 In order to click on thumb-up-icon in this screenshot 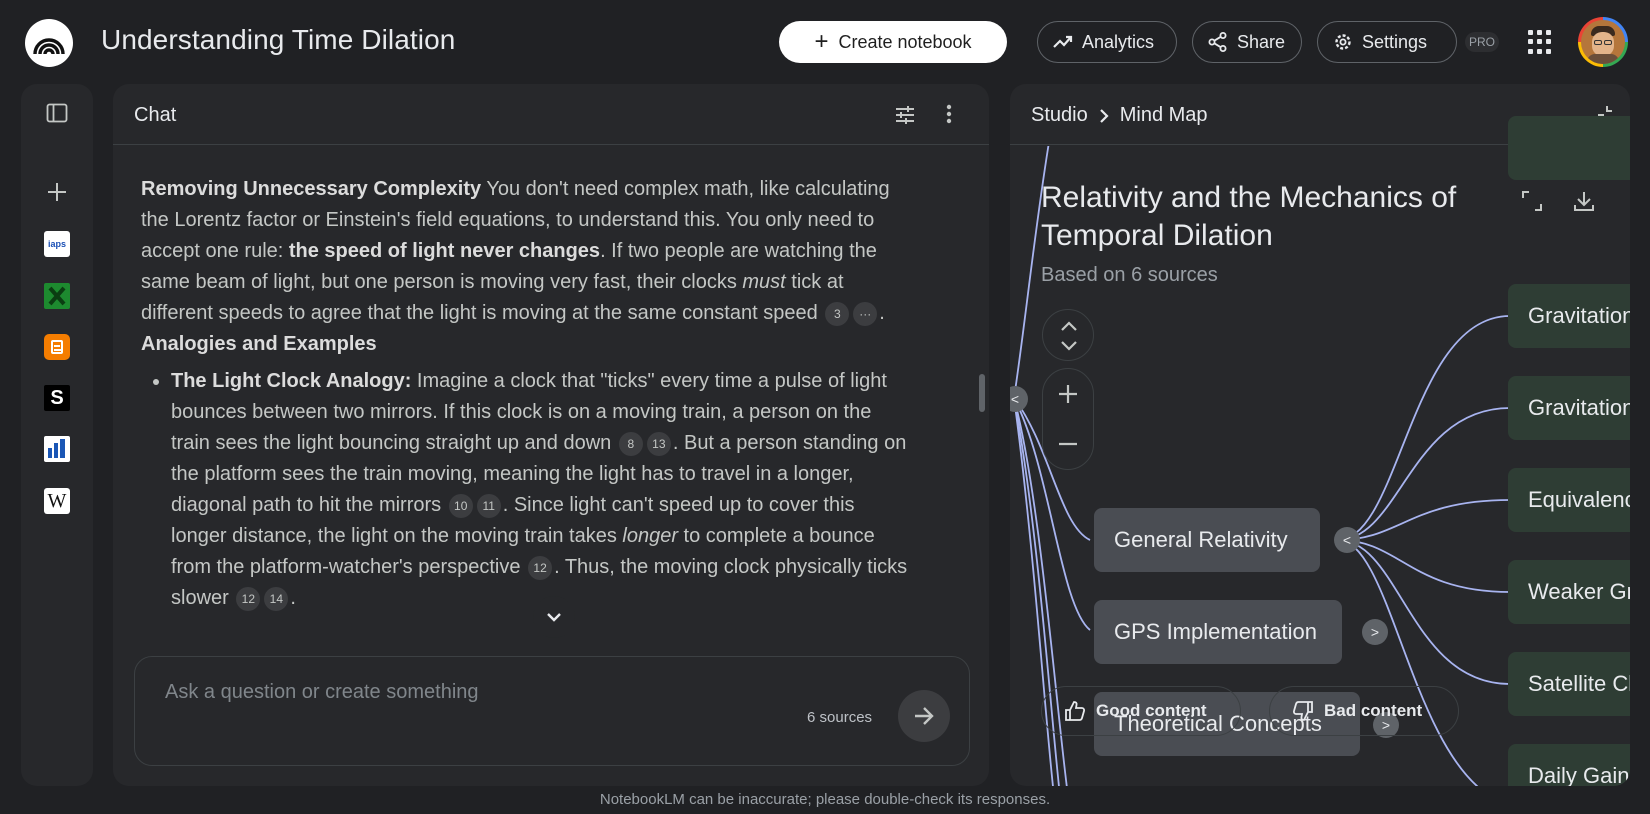, I will do `click(1075, 711)`.